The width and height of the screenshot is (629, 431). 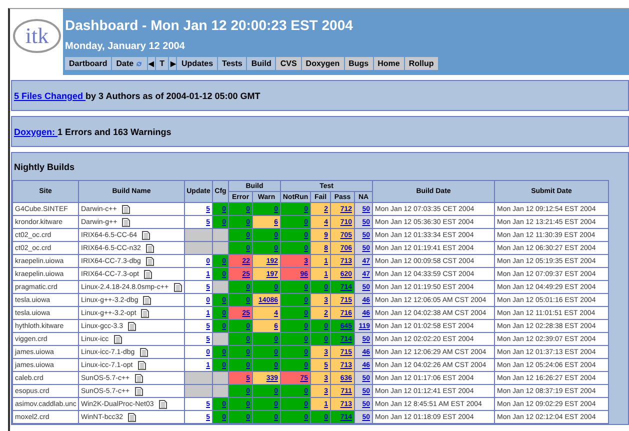 What do you see at coordinates (421, 63) in the screenshot?
I see `nav-link: Rollup` at bounding box center [421, 63].